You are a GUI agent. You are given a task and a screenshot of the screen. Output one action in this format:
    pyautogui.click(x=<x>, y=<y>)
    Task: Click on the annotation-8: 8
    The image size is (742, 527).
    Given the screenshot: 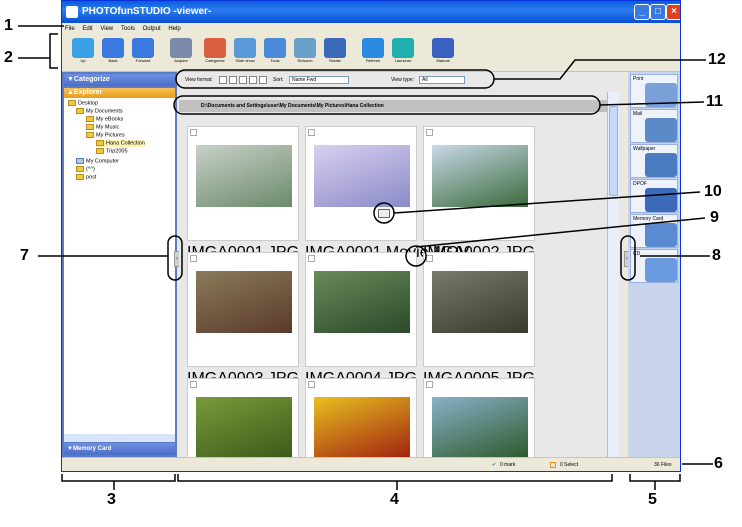 What is the action you would take?
    pyautogui.click(x=716, y=255)
    